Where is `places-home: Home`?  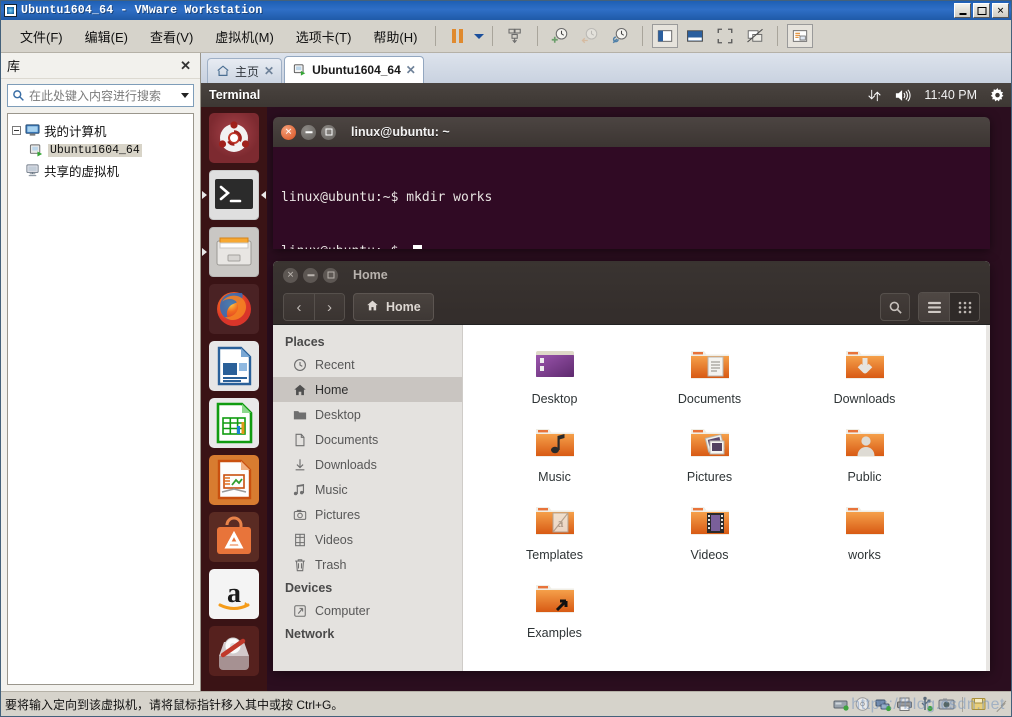 places-home: Home is located at coordinates (367, 389).